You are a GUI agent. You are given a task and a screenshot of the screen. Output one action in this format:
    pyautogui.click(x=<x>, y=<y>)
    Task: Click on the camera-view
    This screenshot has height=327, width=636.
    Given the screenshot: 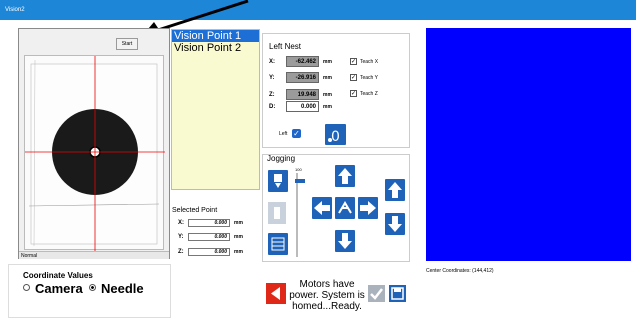 What is the action you would take?
    pyautogui.click(x=94, y=153)
    